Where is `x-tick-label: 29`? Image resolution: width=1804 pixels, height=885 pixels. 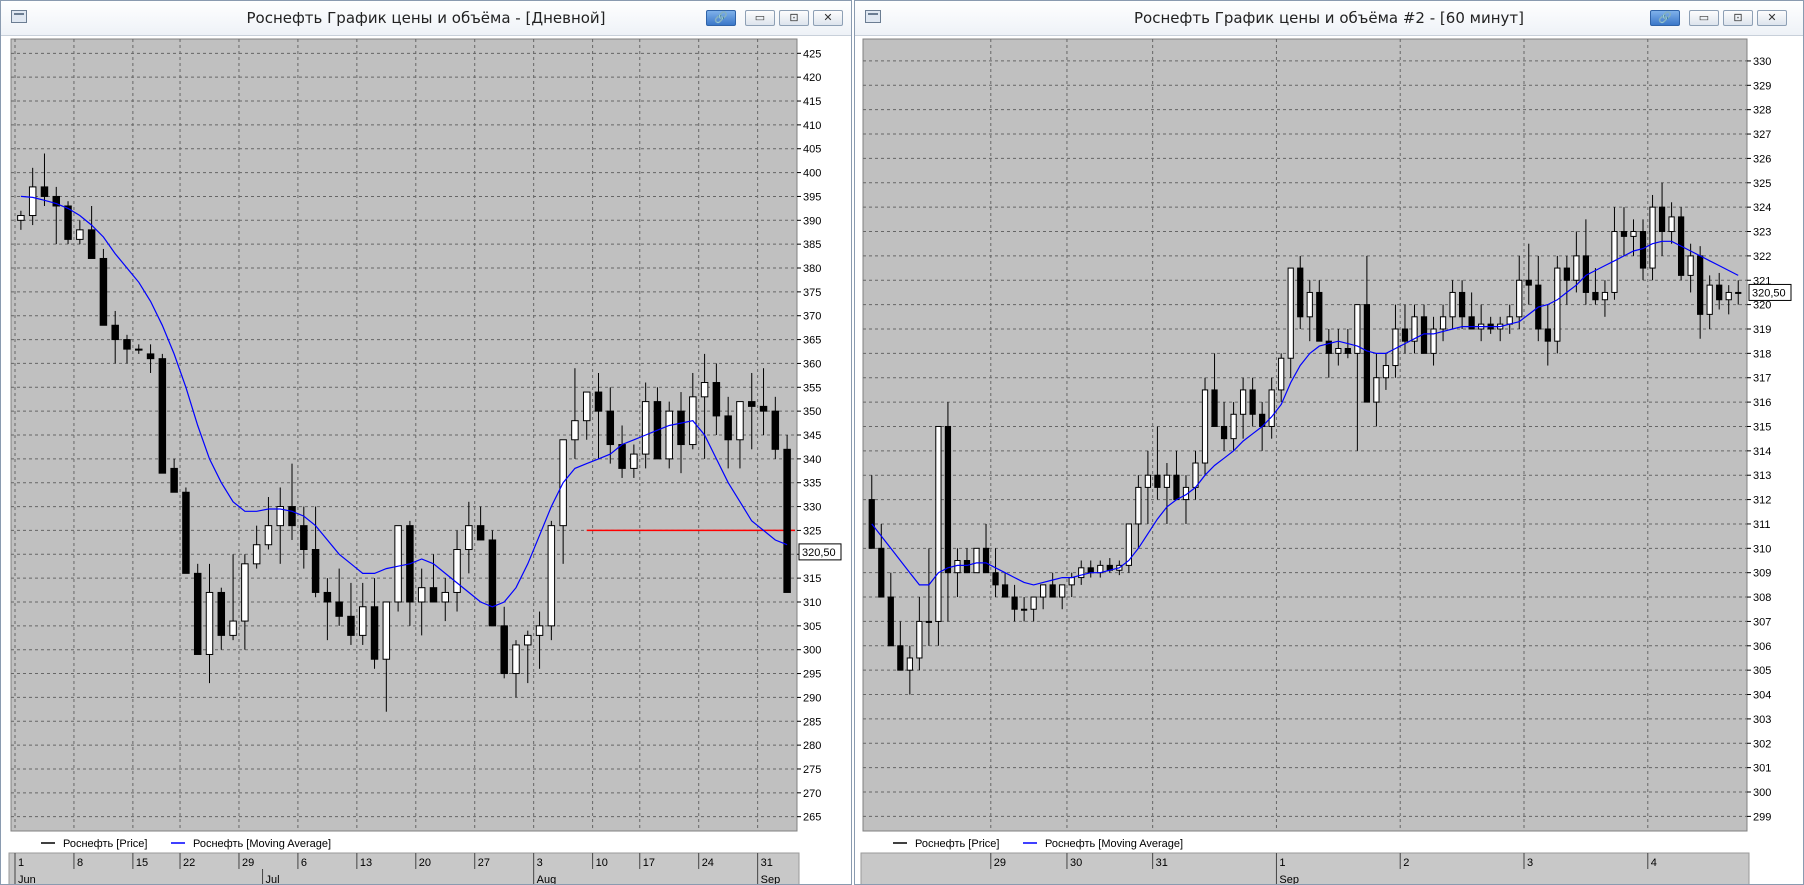 x-tick-label: 29 is located at coordinates (248, 863).